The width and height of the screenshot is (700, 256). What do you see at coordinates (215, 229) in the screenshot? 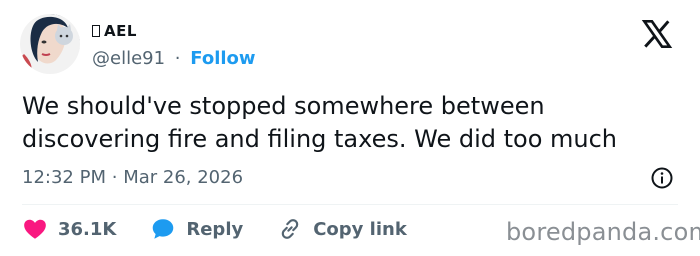
I see `reply-label: Reply` at bounding box center [215, 229].